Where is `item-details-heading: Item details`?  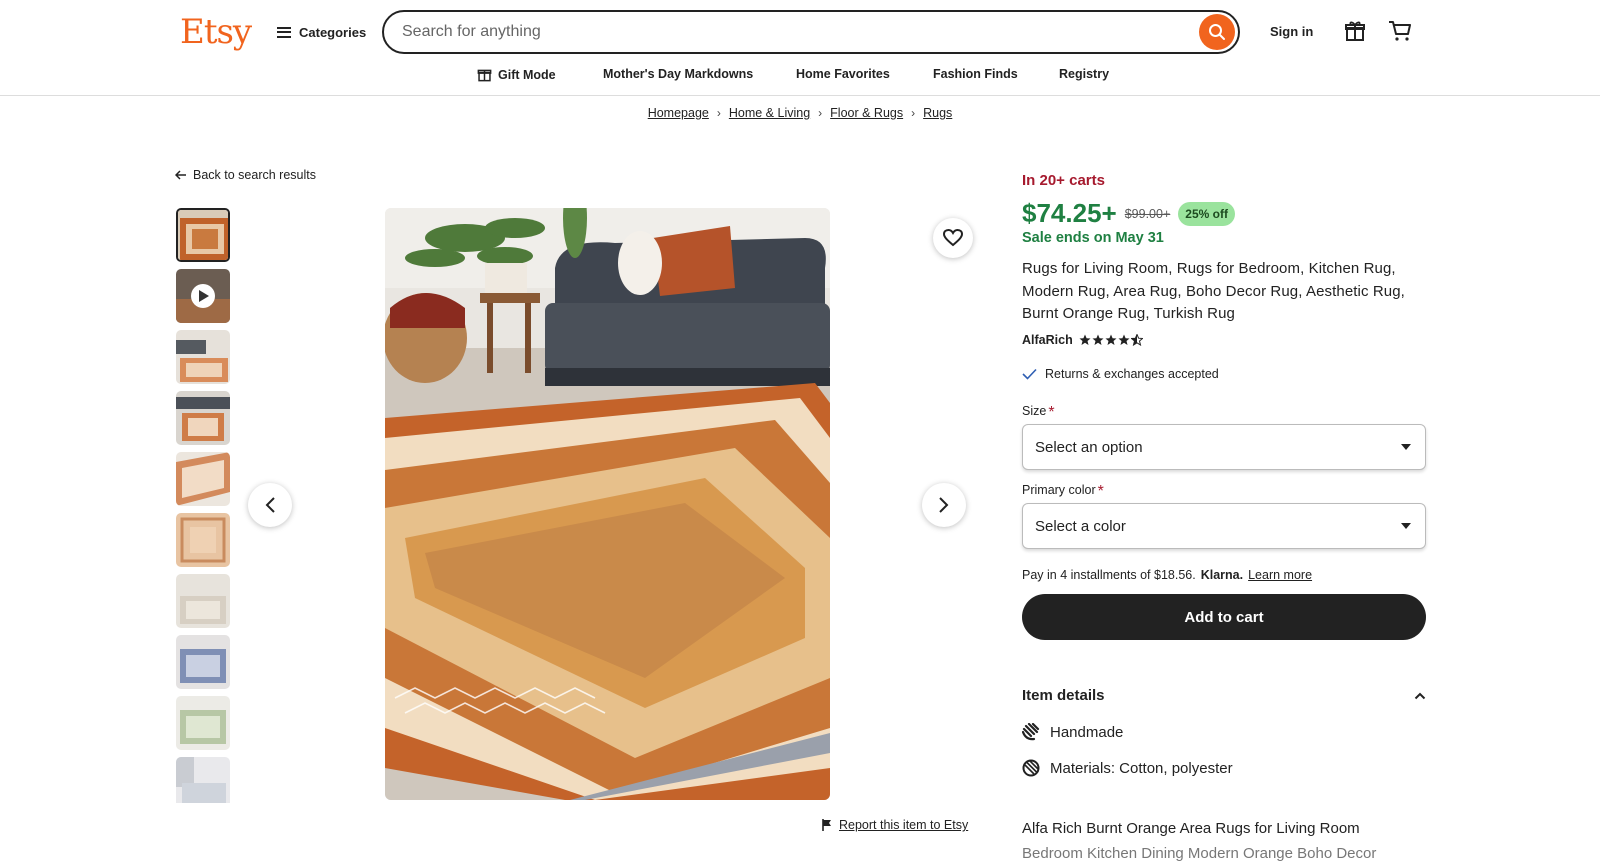 item-details-heading: Item details is located at coordinates (1063, 695).